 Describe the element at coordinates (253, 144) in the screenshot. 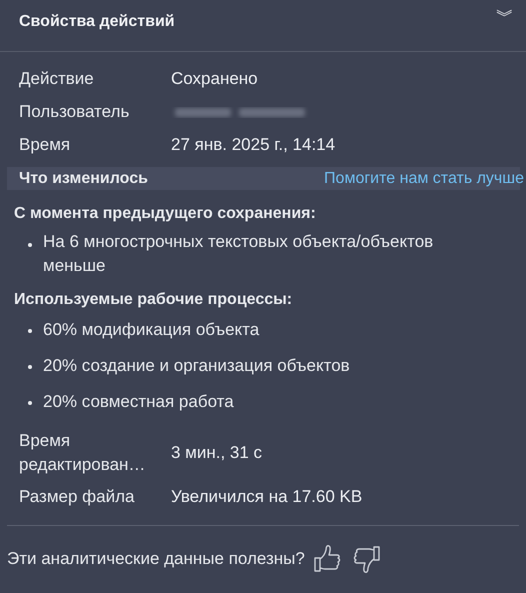

I see `property-value: 27 янв. 2025 г., 14:14` at that location.